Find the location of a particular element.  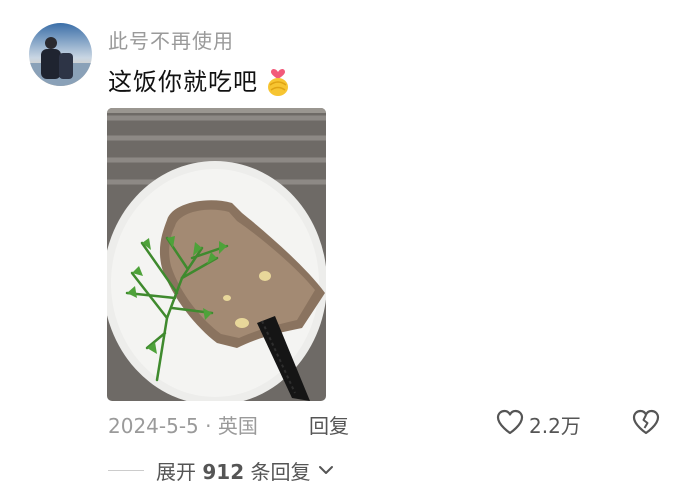

avatar is located at coordinates (60, 54).